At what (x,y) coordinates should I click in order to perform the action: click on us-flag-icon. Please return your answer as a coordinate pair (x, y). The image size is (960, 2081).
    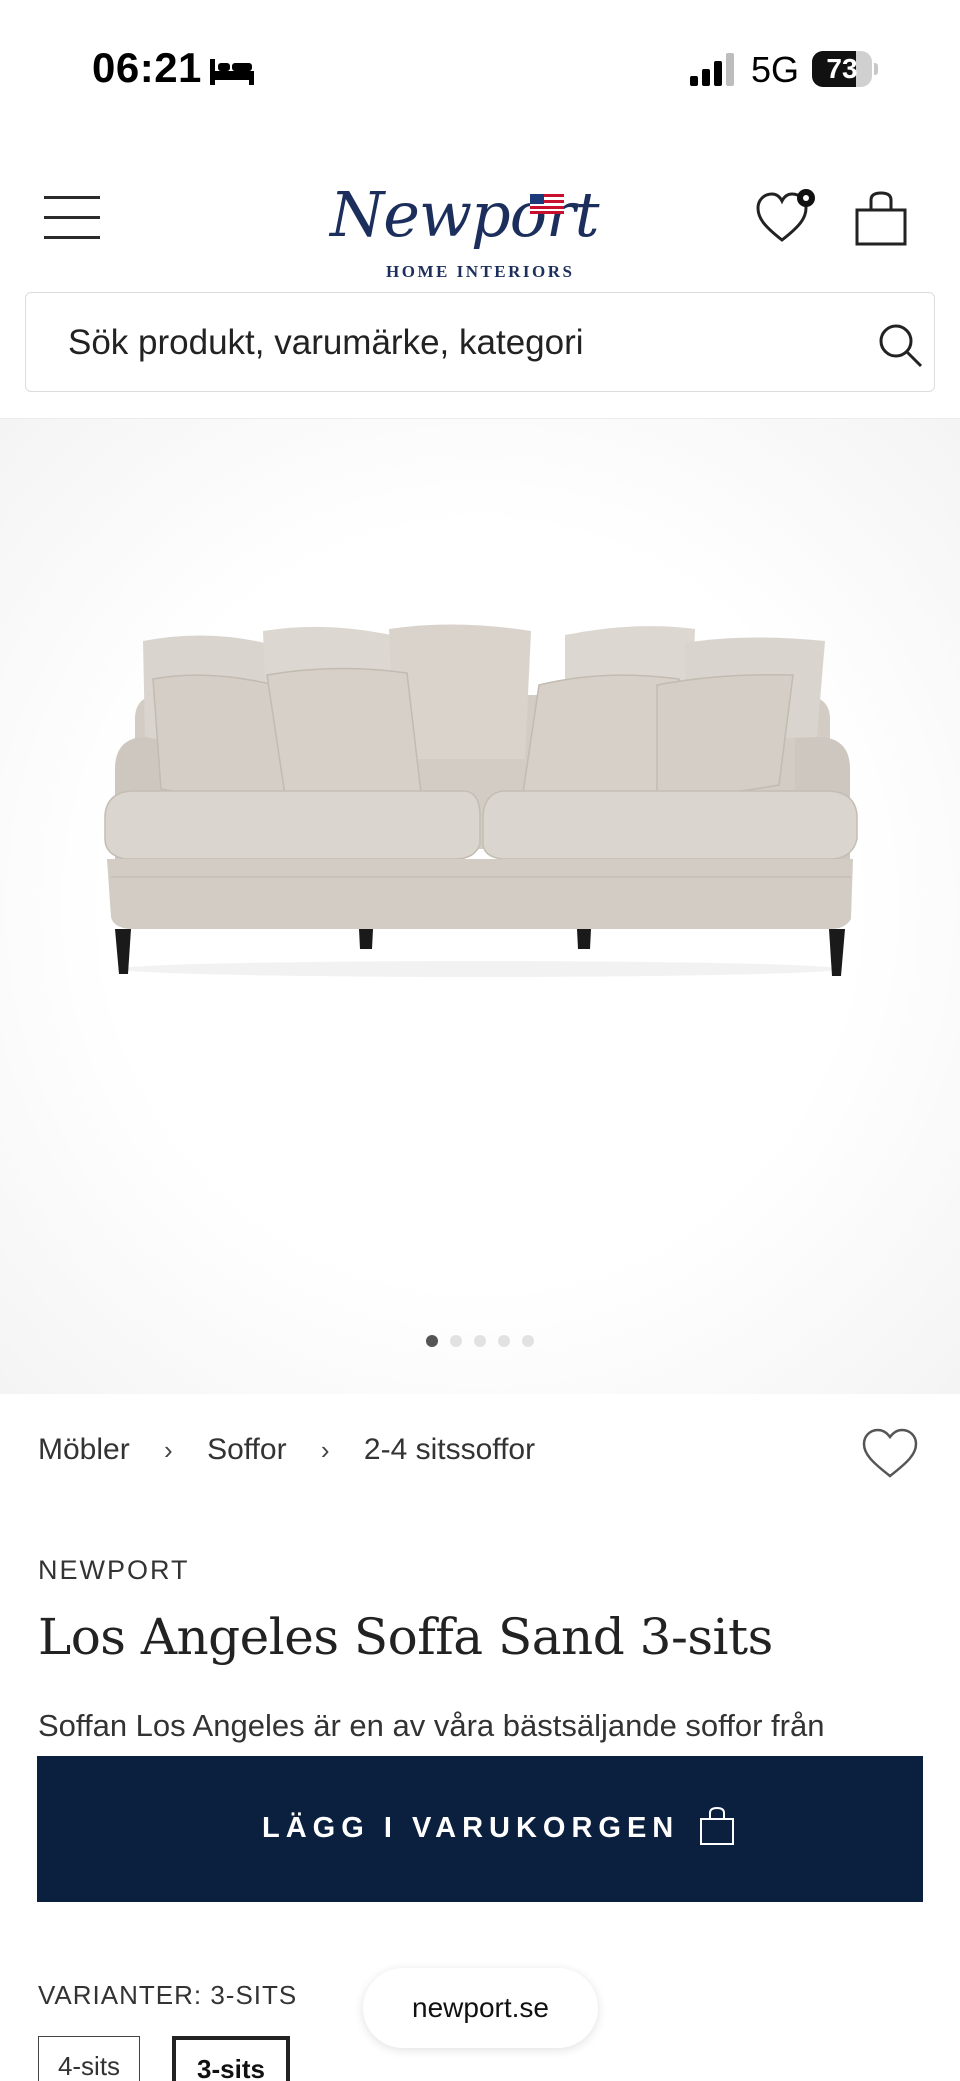
    Looking at the image, I should click on (547, 204).